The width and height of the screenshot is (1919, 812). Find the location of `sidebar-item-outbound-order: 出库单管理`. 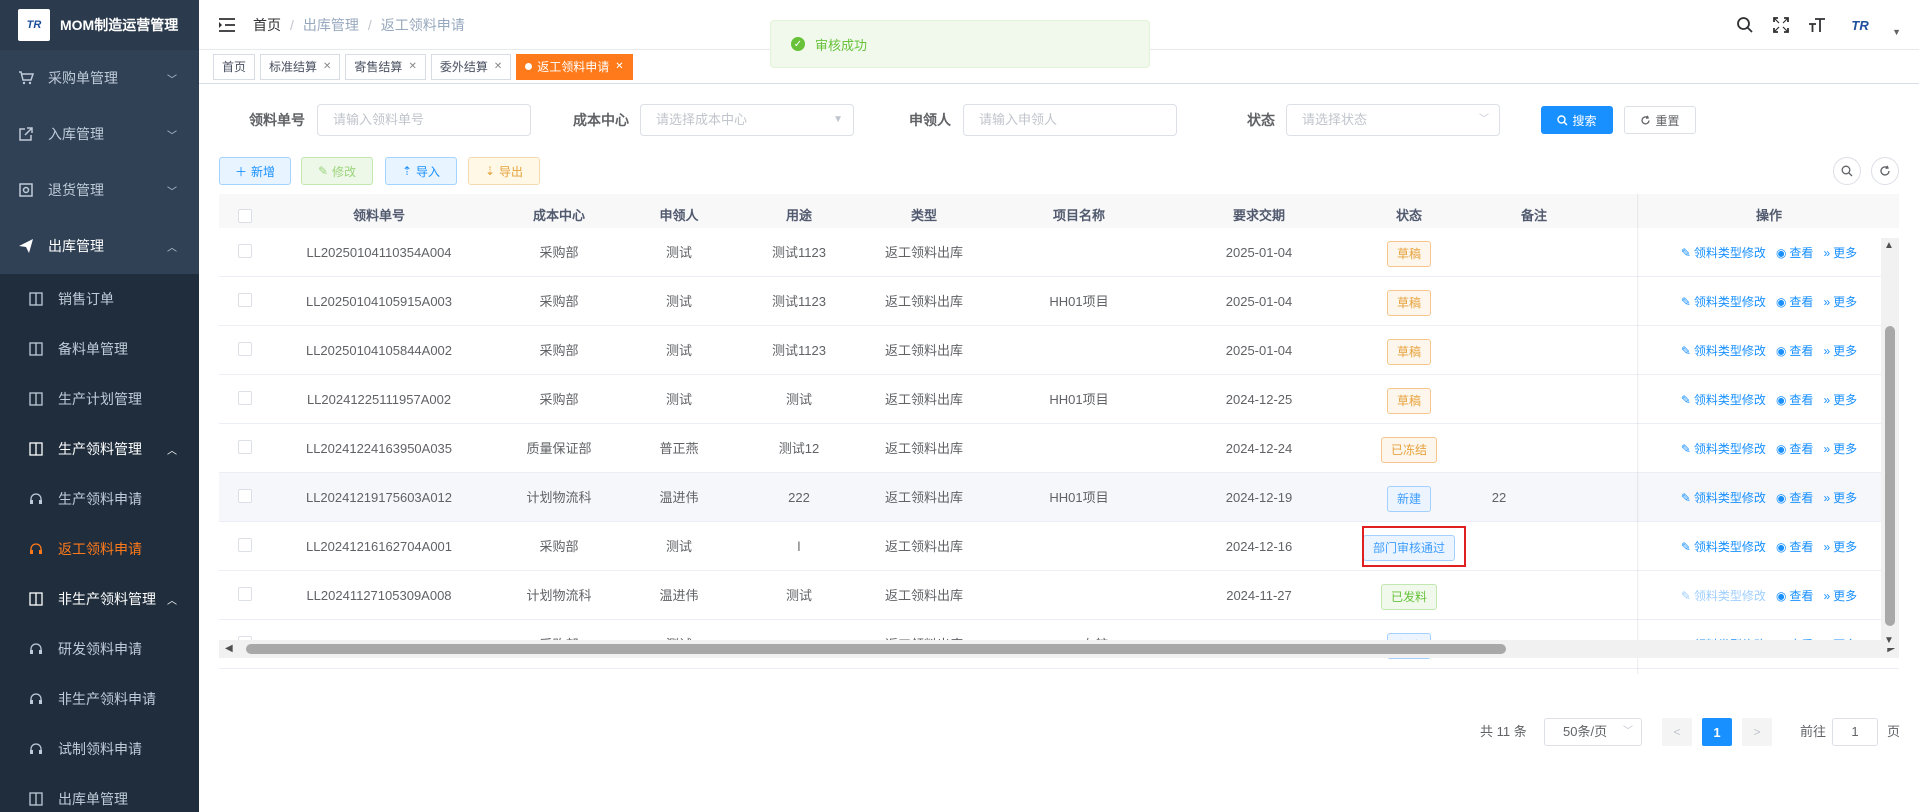

sidebar-item-outbound-order: 出库单管理 is located at coordinates (99, 793).